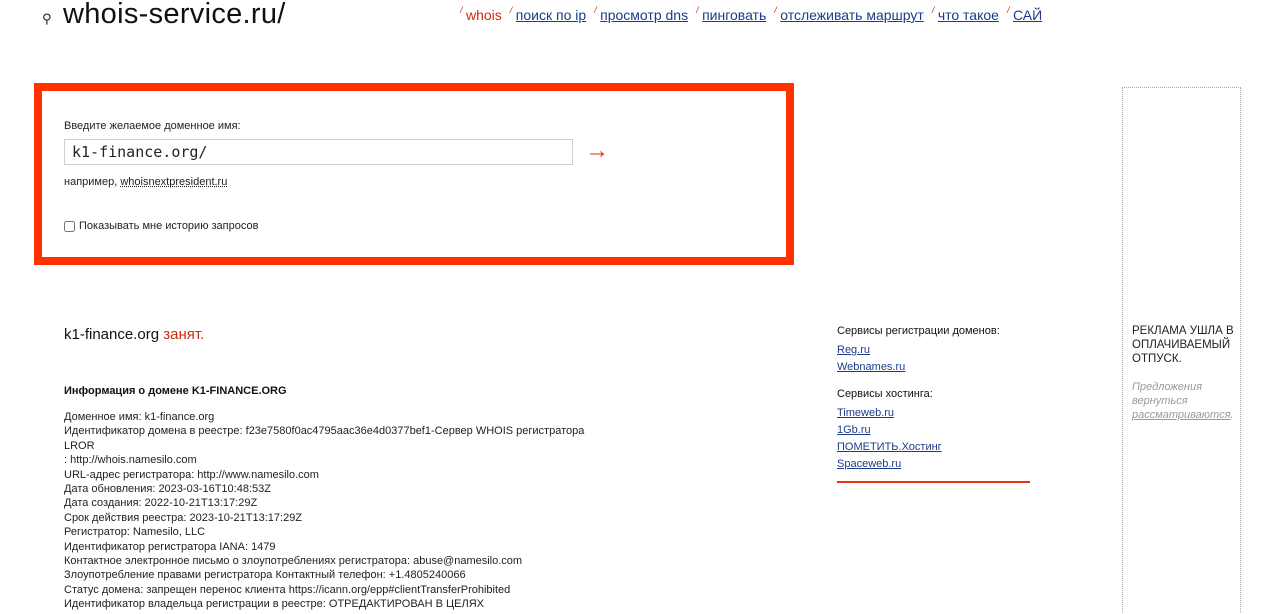 The height and width of the screenshot is (614, 1281). What do you see at coordinates (1181, 415) in the screenshot?
I see `ad-link: рассматриваются` at bounding box center [1181, 415].